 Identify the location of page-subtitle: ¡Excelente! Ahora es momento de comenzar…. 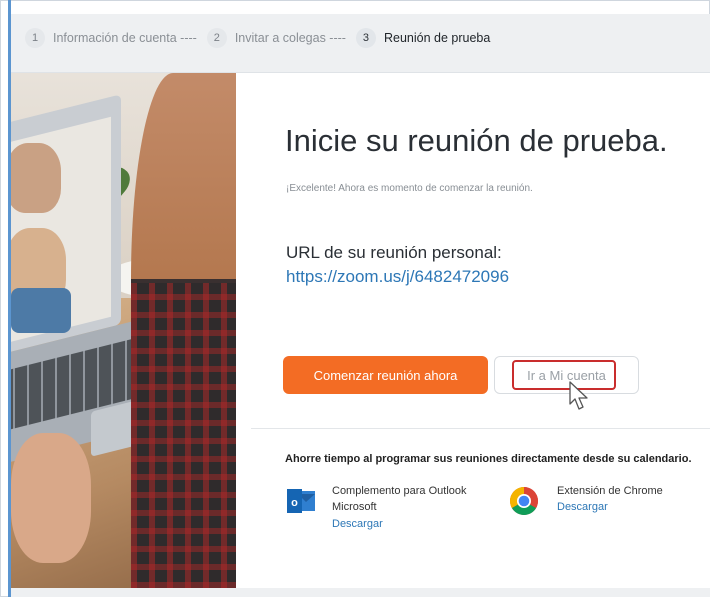
(409, 188).